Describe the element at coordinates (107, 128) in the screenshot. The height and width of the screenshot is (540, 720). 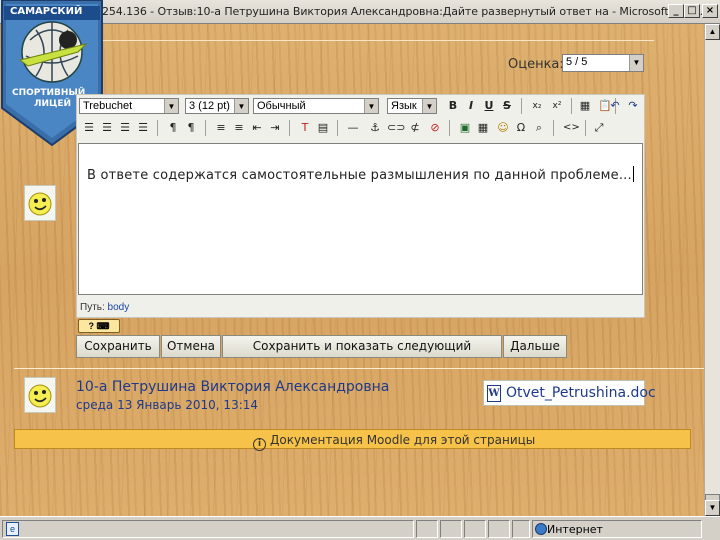
I see `align-center-icon: ☰` at that location.